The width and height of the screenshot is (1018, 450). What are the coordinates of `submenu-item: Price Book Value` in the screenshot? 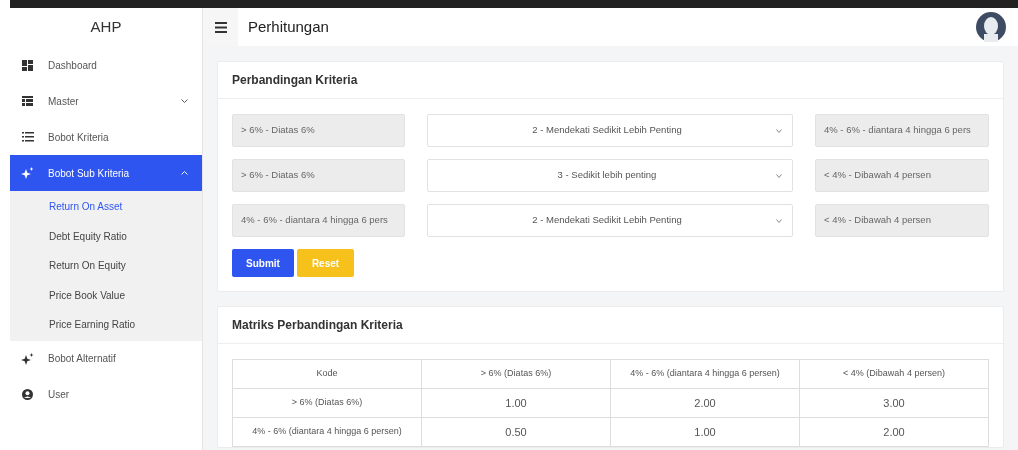 It's located at (106, 295).